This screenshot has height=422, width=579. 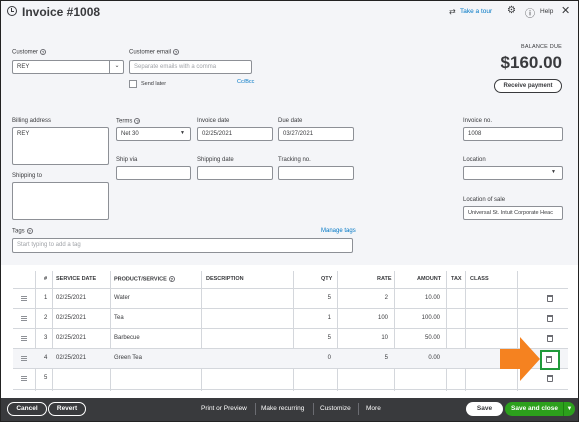 I want to click on row-number: 5, so click(x=46, y=378).